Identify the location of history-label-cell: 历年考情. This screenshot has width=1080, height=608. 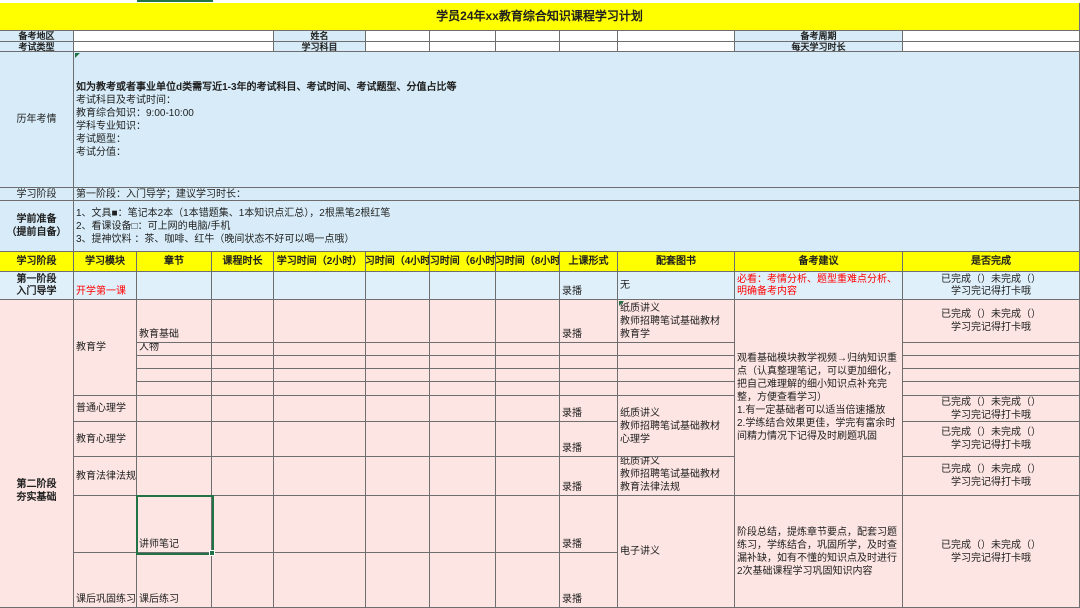
(37, 120).